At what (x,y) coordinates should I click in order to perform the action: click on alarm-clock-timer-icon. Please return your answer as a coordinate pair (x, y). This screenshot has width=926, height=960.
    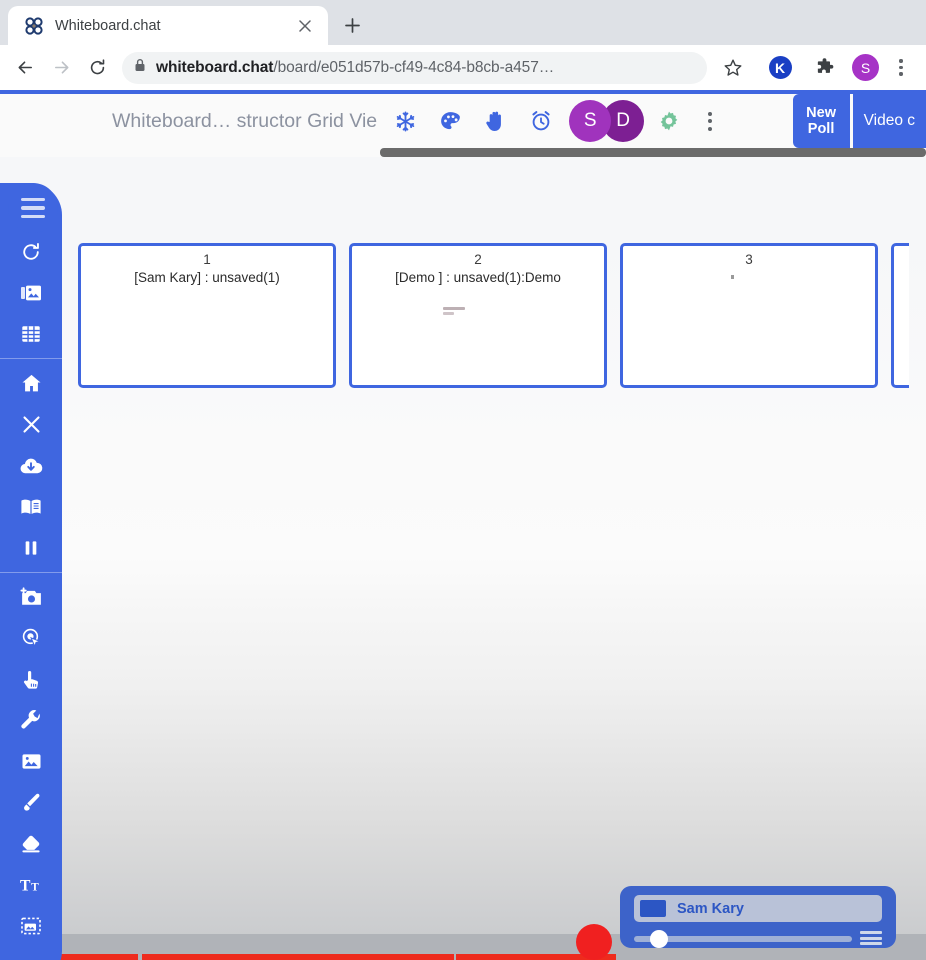
    Looking at the image, I should click on (540, 121).